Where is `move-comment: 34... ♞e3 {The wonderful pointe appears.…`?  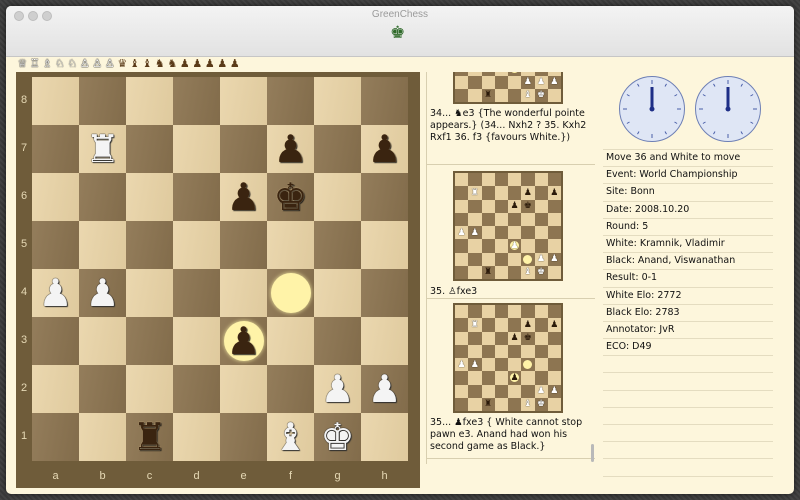 move-comment: 34... ♞e3 {The wonderful pointe appears.… is located at coordinates (508, 125).